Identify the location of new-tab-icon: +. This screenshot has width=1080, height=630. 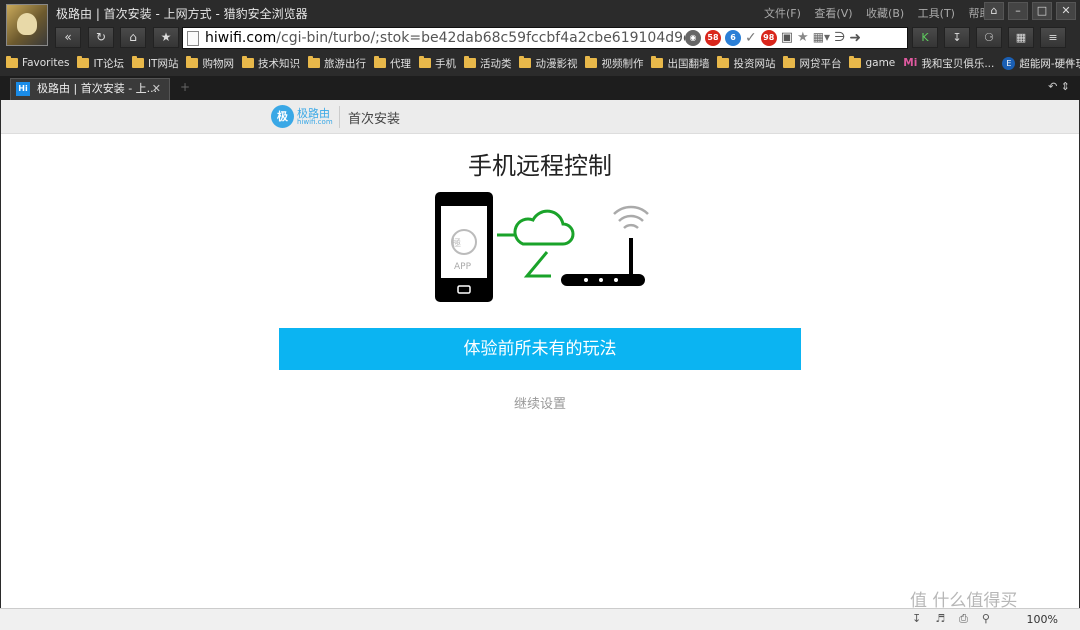
(185, 87).